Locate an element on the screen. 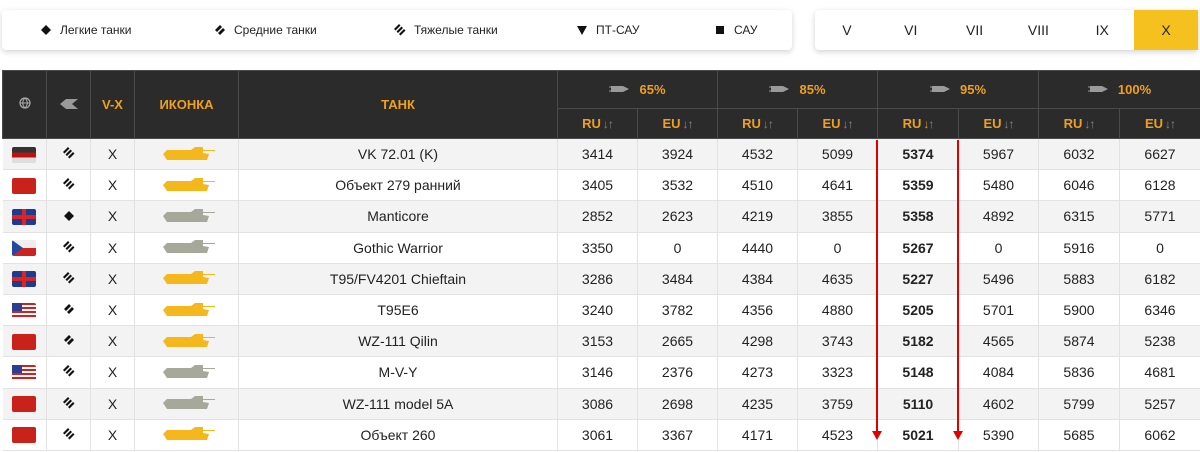 This screenshot has width=1200, height=452. filter-light-tanks: Легкие танки is located at coordinates (86, 30).